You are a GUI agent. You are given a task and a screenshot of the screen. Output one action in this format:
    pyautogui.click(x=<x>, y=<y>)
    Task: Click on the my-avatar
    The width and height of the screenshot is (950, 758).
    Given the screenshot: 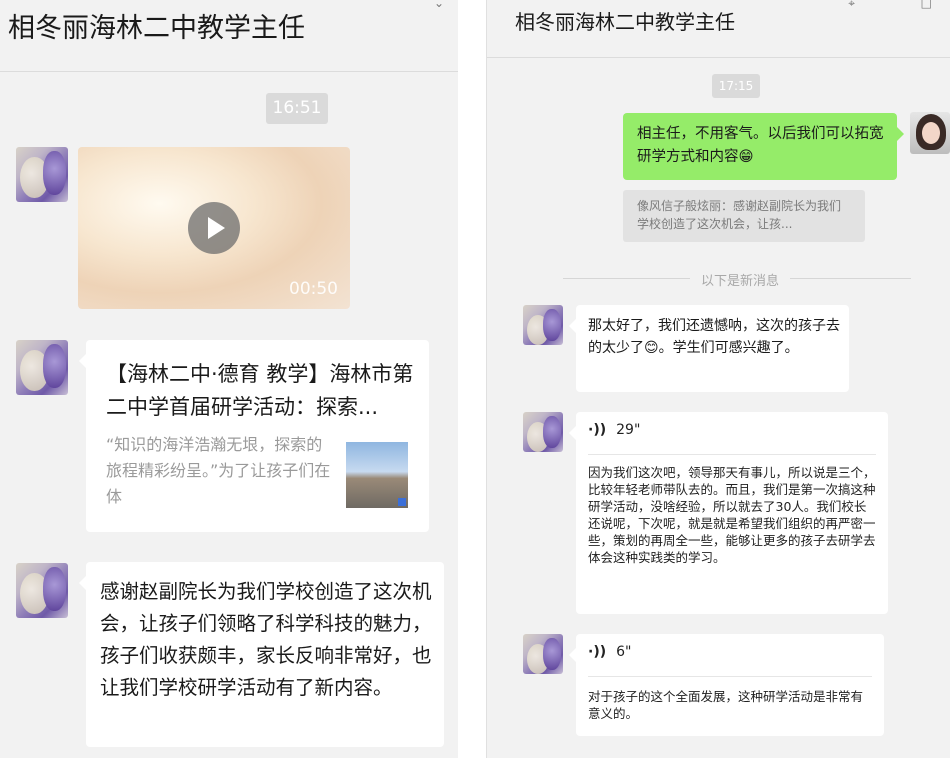 What is the action you would take?
    pyautogui.click(x=930, y=133)
    